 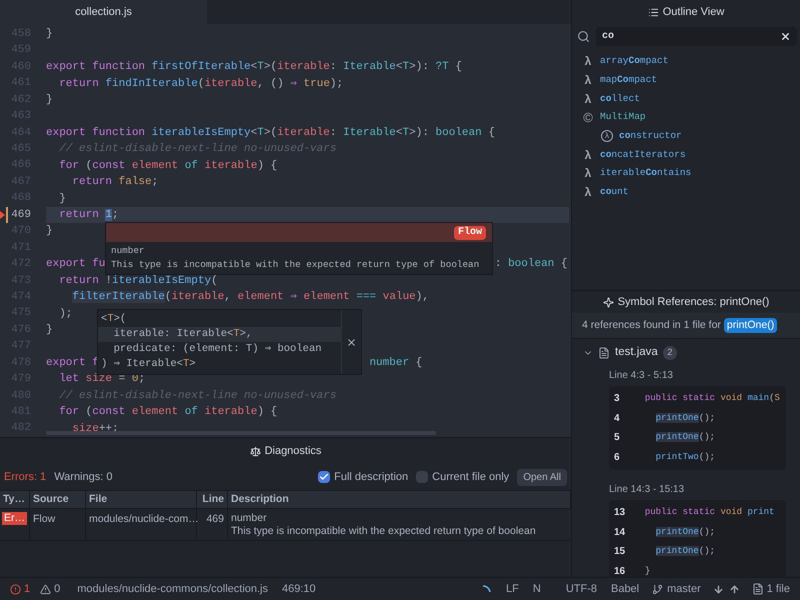 I want to click on count-badge: 2, so click(x=669, y=353).